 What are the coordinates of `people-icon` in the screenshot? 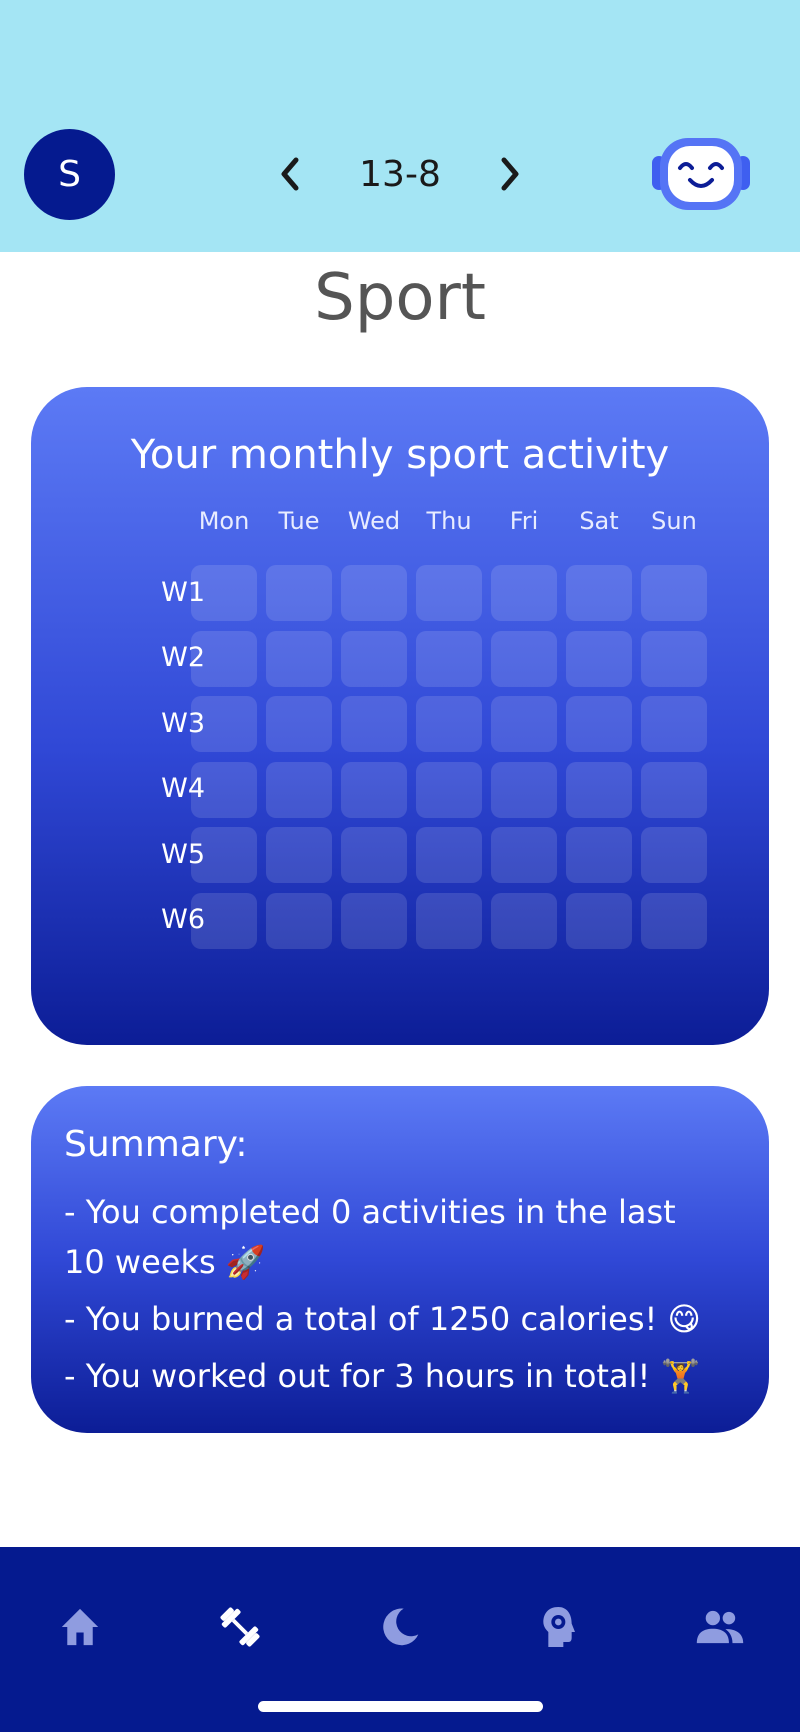 It's located at (720, 1627).